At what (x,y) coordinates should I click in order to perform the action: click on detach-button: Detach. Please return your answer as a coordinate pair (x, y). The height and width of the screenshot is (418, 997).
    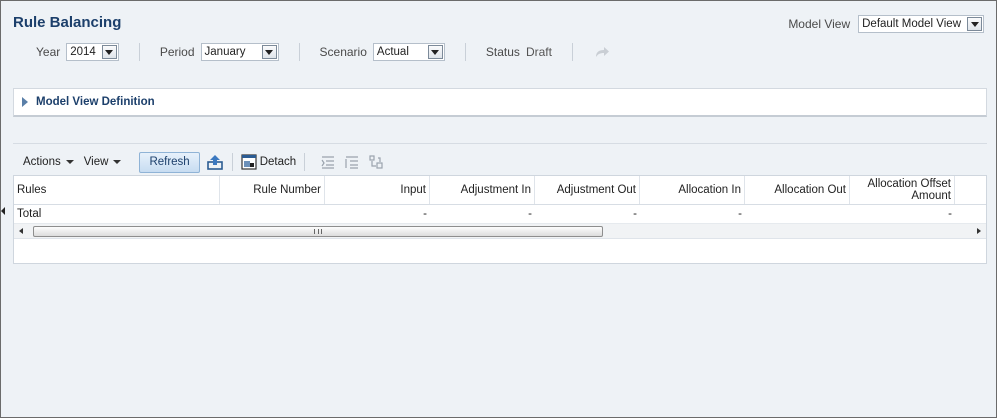
    Looking at the image, I should click on (268, 162).